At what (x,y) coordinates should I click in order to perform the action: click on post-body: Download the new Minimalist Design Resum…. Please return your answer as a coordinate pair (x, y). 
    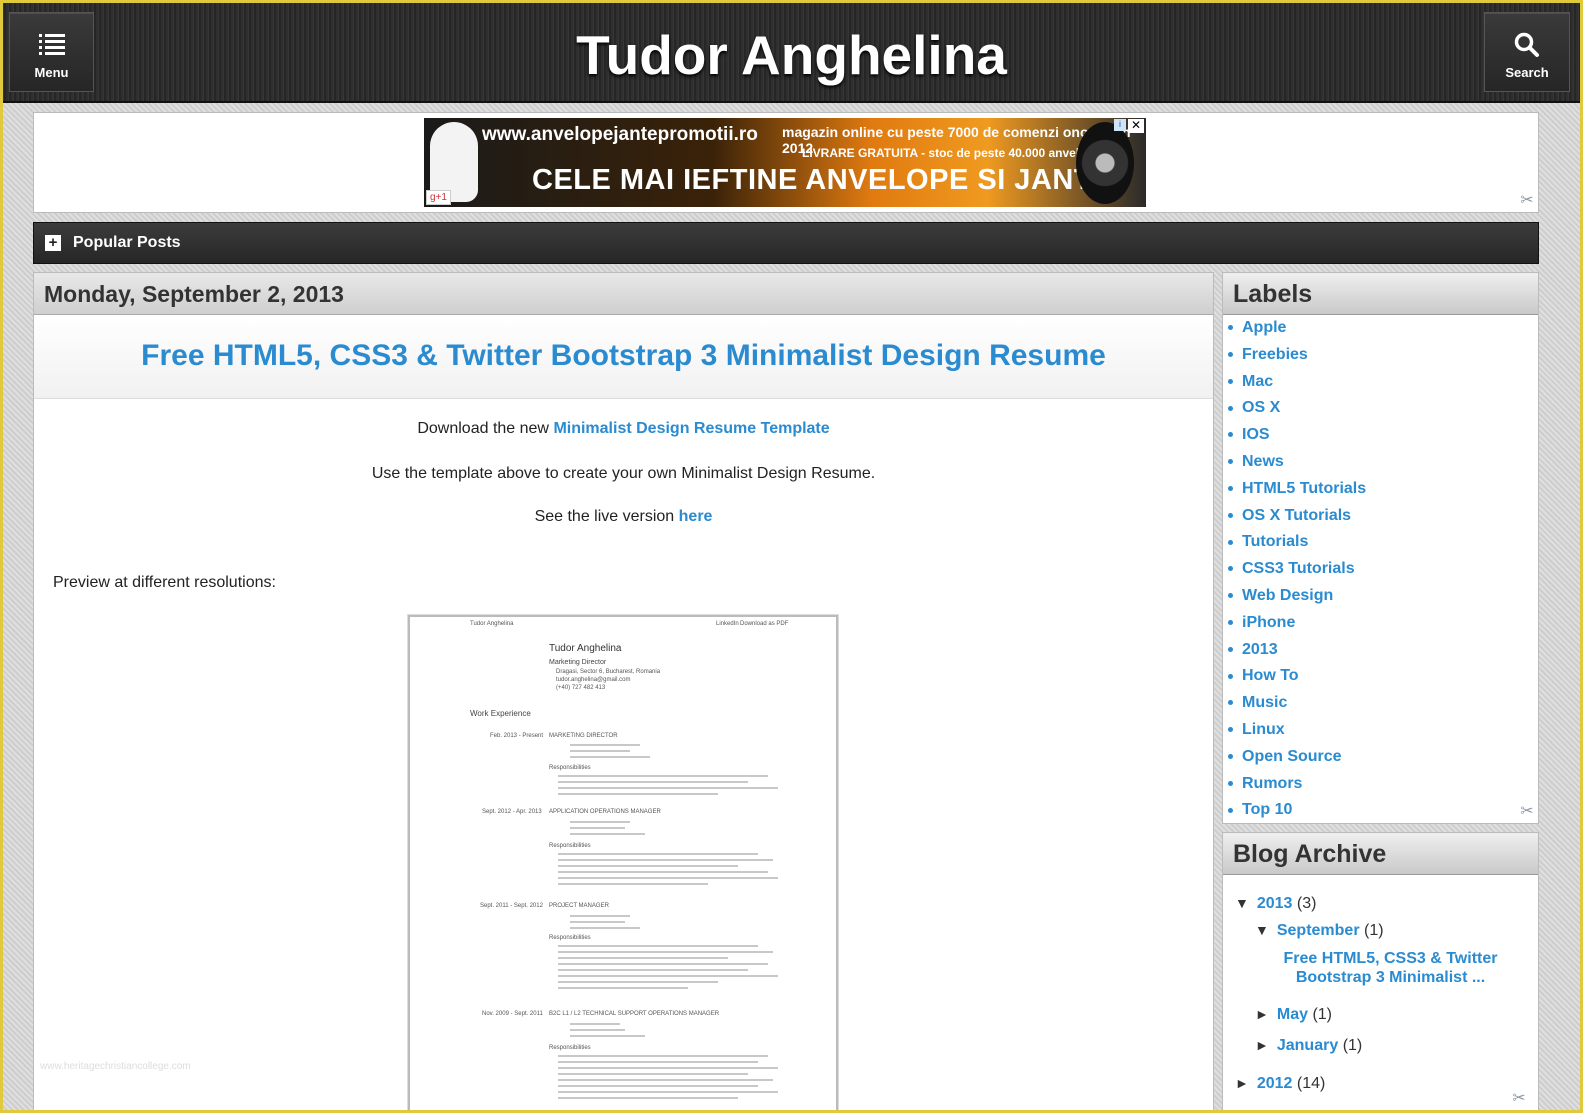
    Looking at the image, I should click on (623, 506).